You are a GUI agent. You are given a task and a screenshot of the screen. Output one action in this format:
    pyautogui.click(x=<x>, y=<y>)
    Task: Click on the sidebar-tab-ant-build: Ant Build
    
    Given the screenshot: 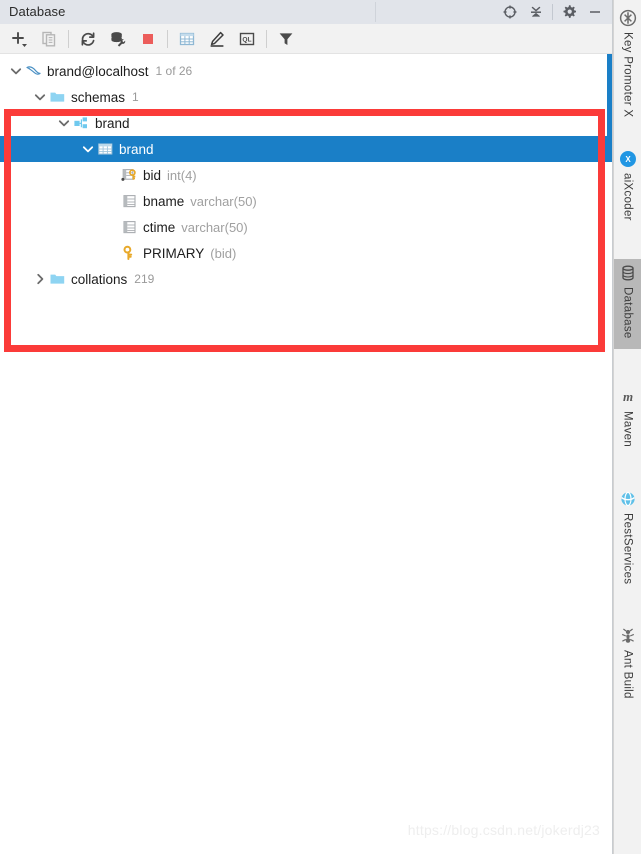 What is the action you would take?
    pyautogui.click(x=627, y=665)
    